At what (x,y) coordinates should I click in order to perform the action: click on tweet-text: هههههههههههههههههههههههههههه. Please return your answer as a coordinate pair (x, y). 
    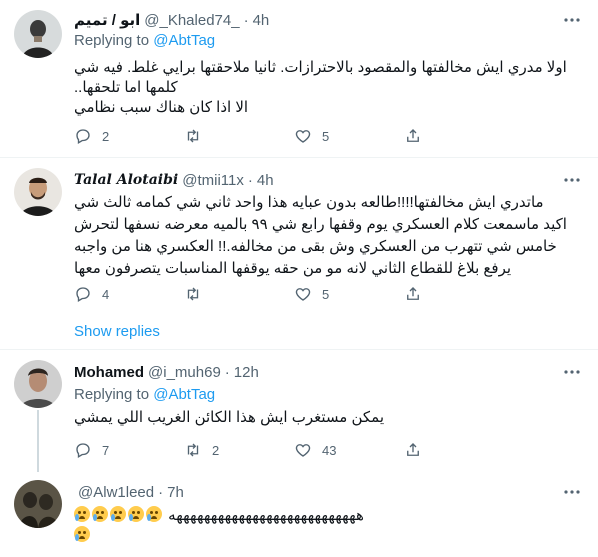
    Looking at the image, I should click on (328, 526).